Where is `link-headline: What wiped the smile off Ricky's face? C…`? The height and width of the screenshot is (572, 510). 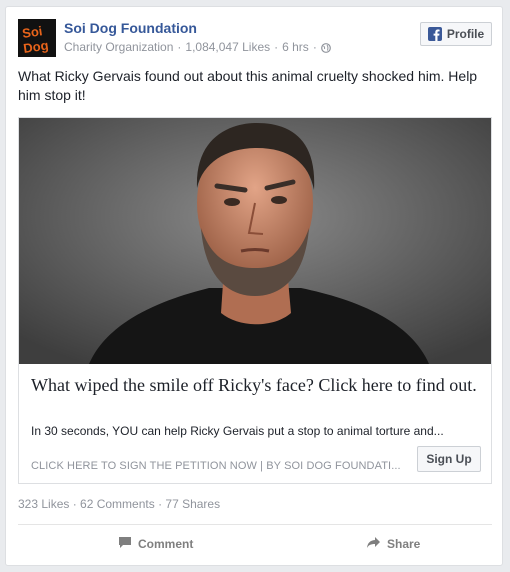
link-headline: What wiped the smile off Ricky's face? C… is located at coordinates (257, 385).